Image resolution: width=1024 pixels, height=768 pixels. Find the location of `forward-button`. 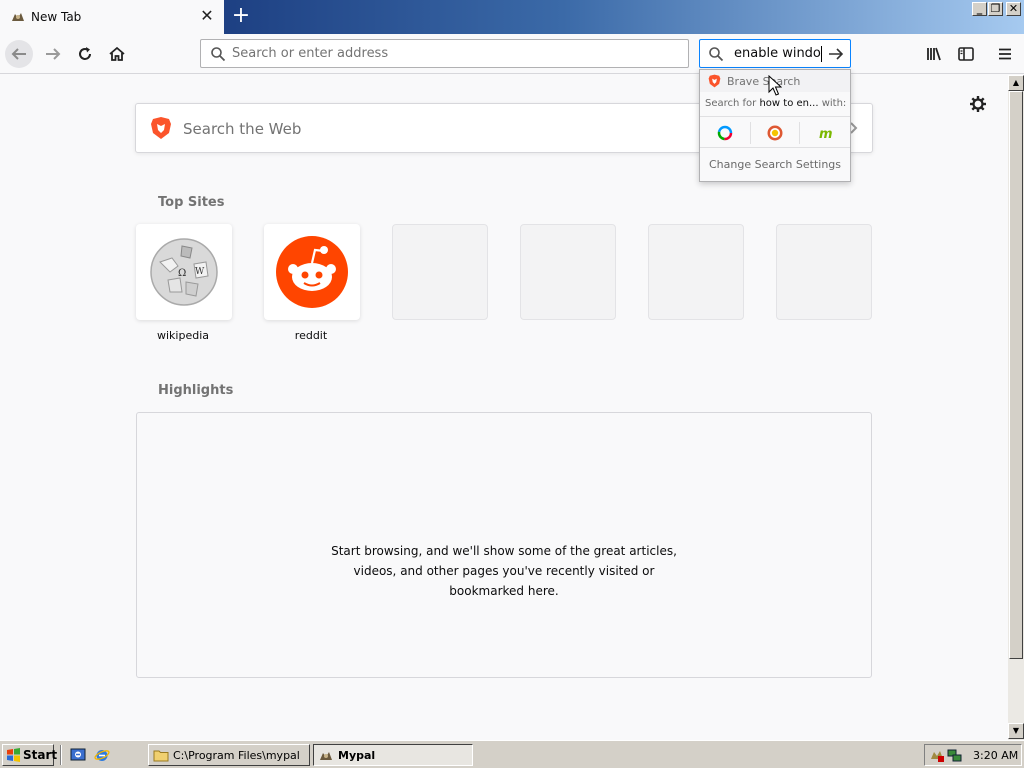

forward-button is located at coordinates (53, 54).